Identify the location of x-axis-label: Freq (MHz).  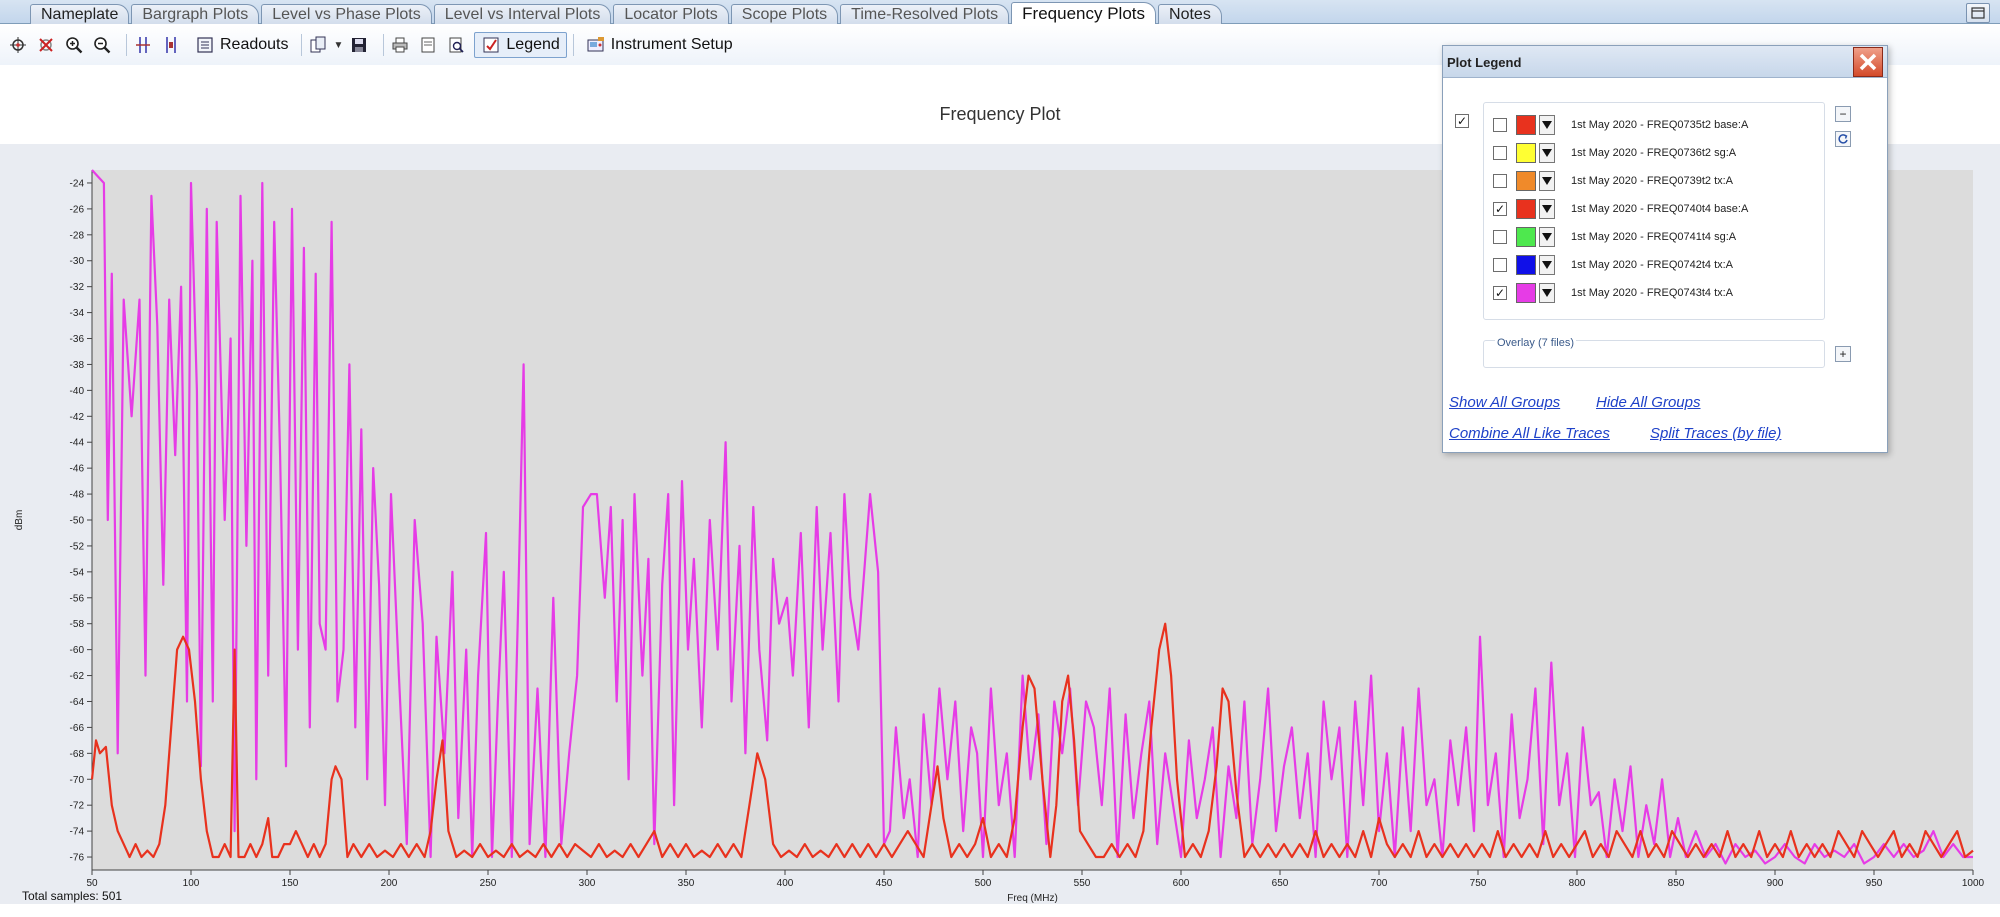
(1032, 898).